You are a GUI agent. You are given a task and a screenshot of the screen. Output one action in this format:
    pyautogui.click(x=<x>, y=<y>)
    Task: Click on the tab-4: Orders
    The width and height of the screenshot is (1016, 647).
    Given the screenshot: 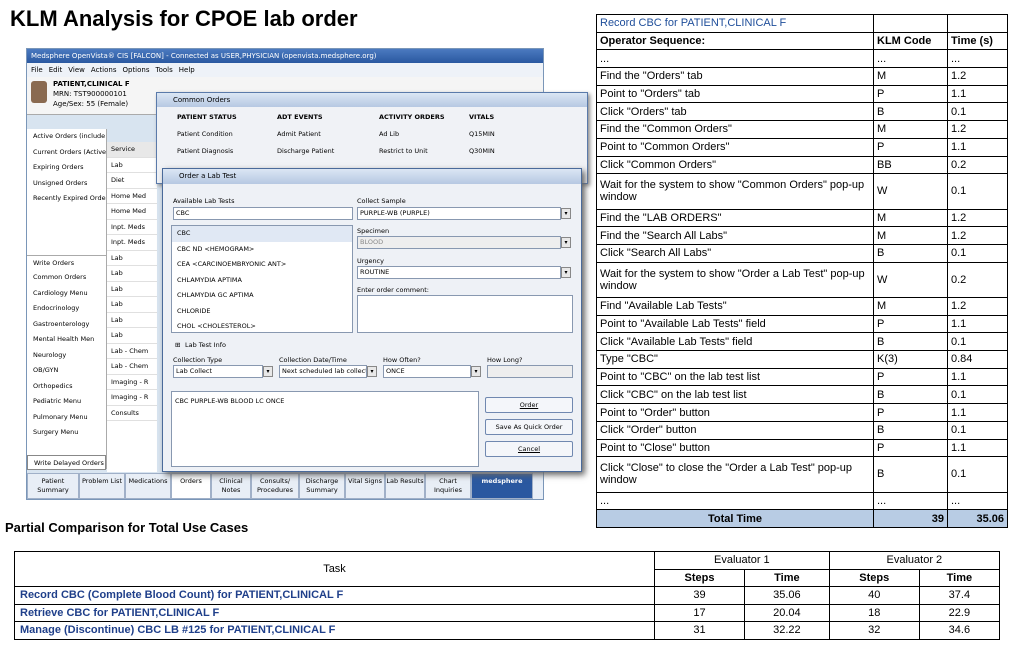 What is the action you would take?
    pyautogui.click(x=191, y=486)
    